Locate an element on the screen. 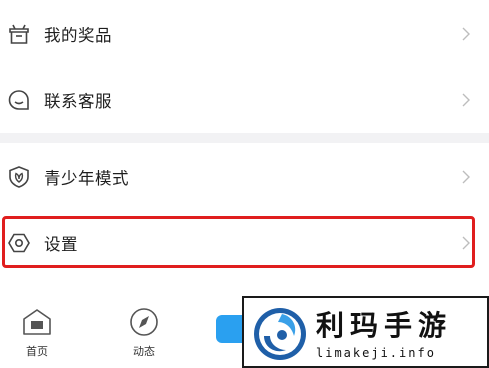  compass-icon is located at coordinates (144, 322).